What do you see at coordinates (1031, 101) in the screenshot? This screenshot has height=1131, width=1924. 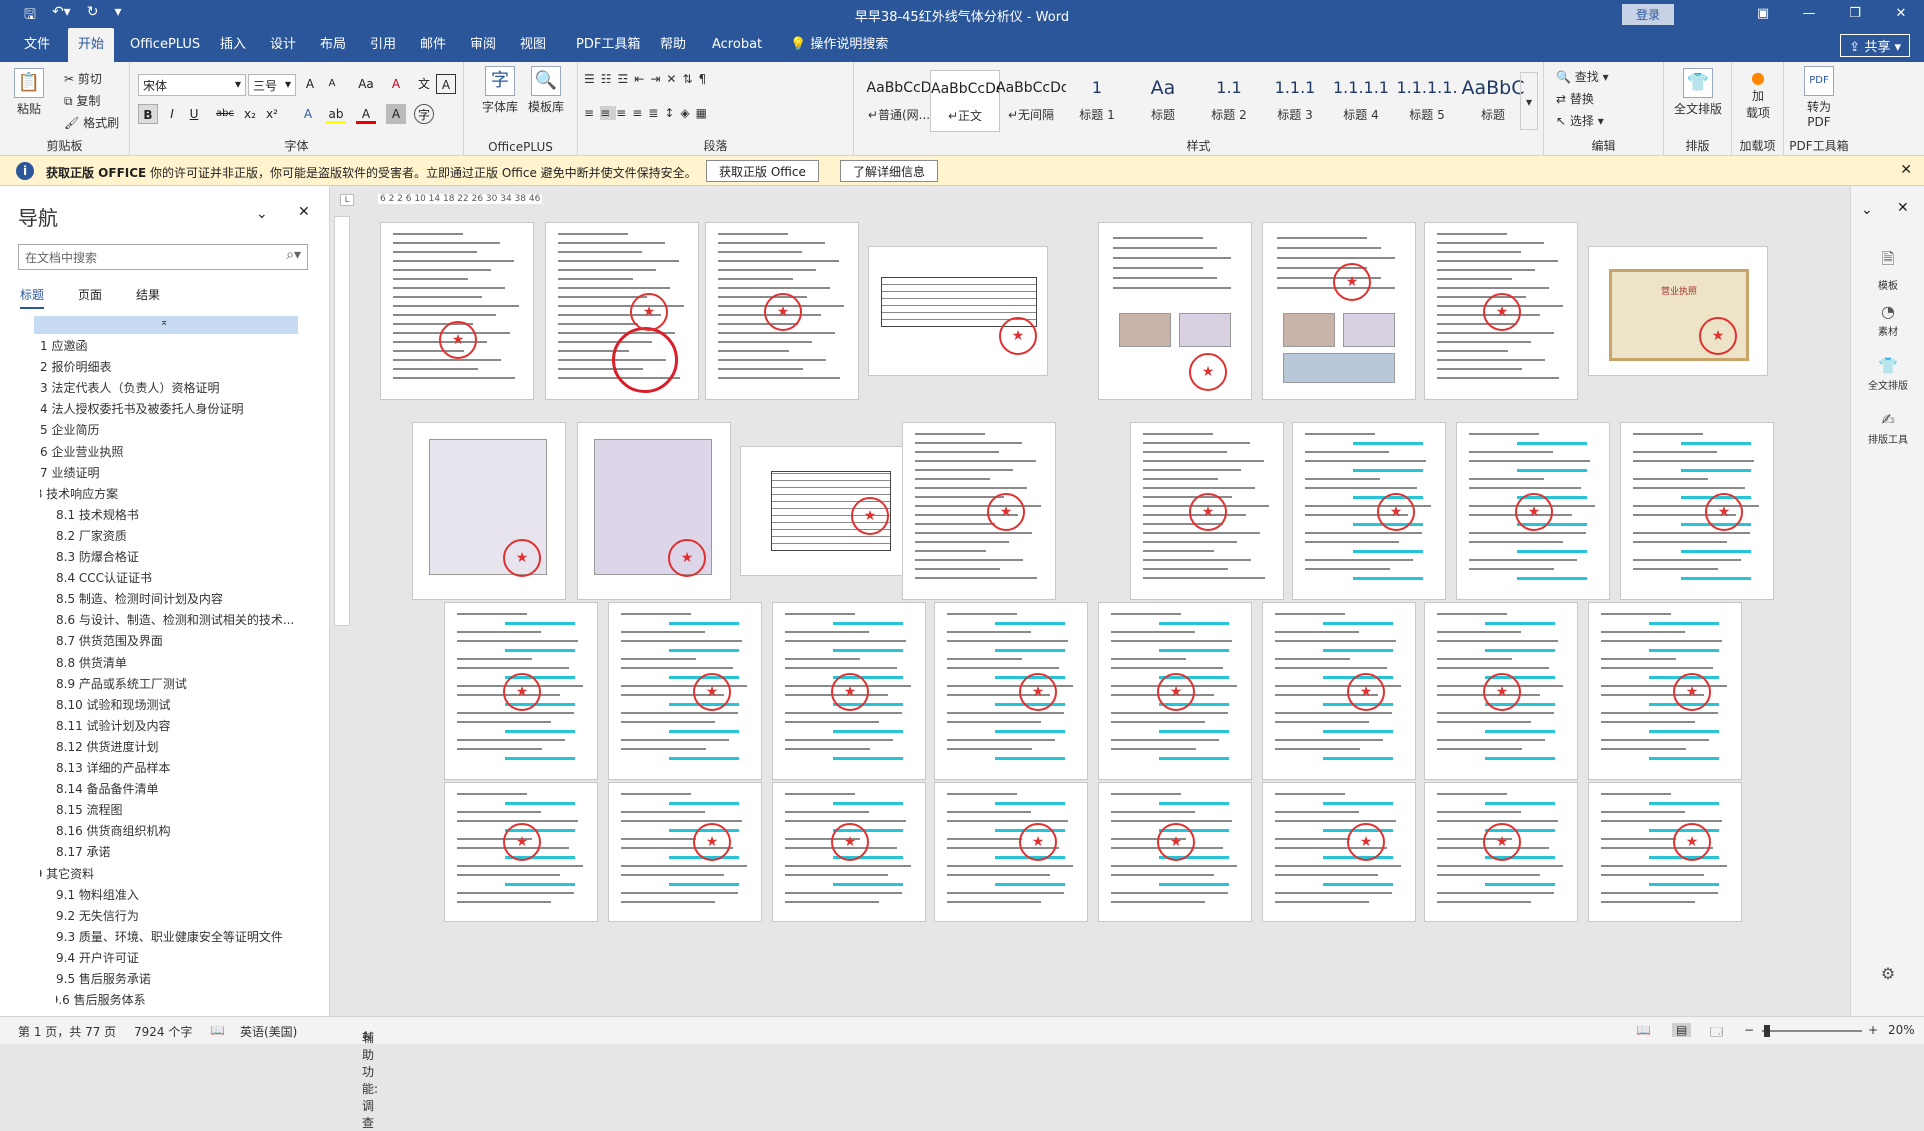 I see `style-item: AaBbCcDd ↵无间隔` at bounding box center [1031, 101].